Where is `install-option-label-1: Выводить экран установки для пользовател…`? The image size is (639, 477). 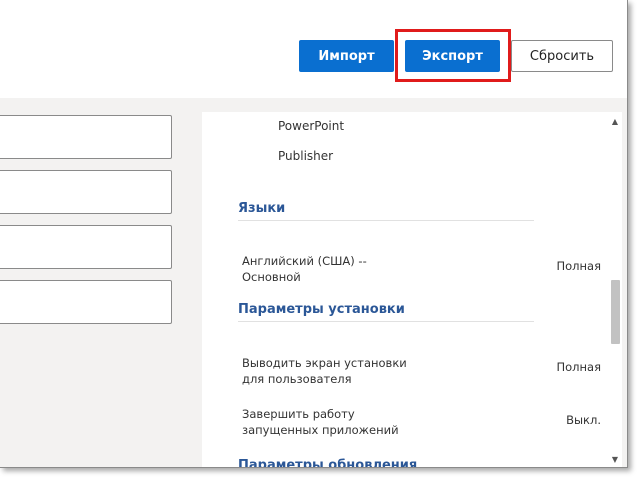 install-option-label-1: Выводить экран установки для пользовател… is located at coordinates (324, 371).